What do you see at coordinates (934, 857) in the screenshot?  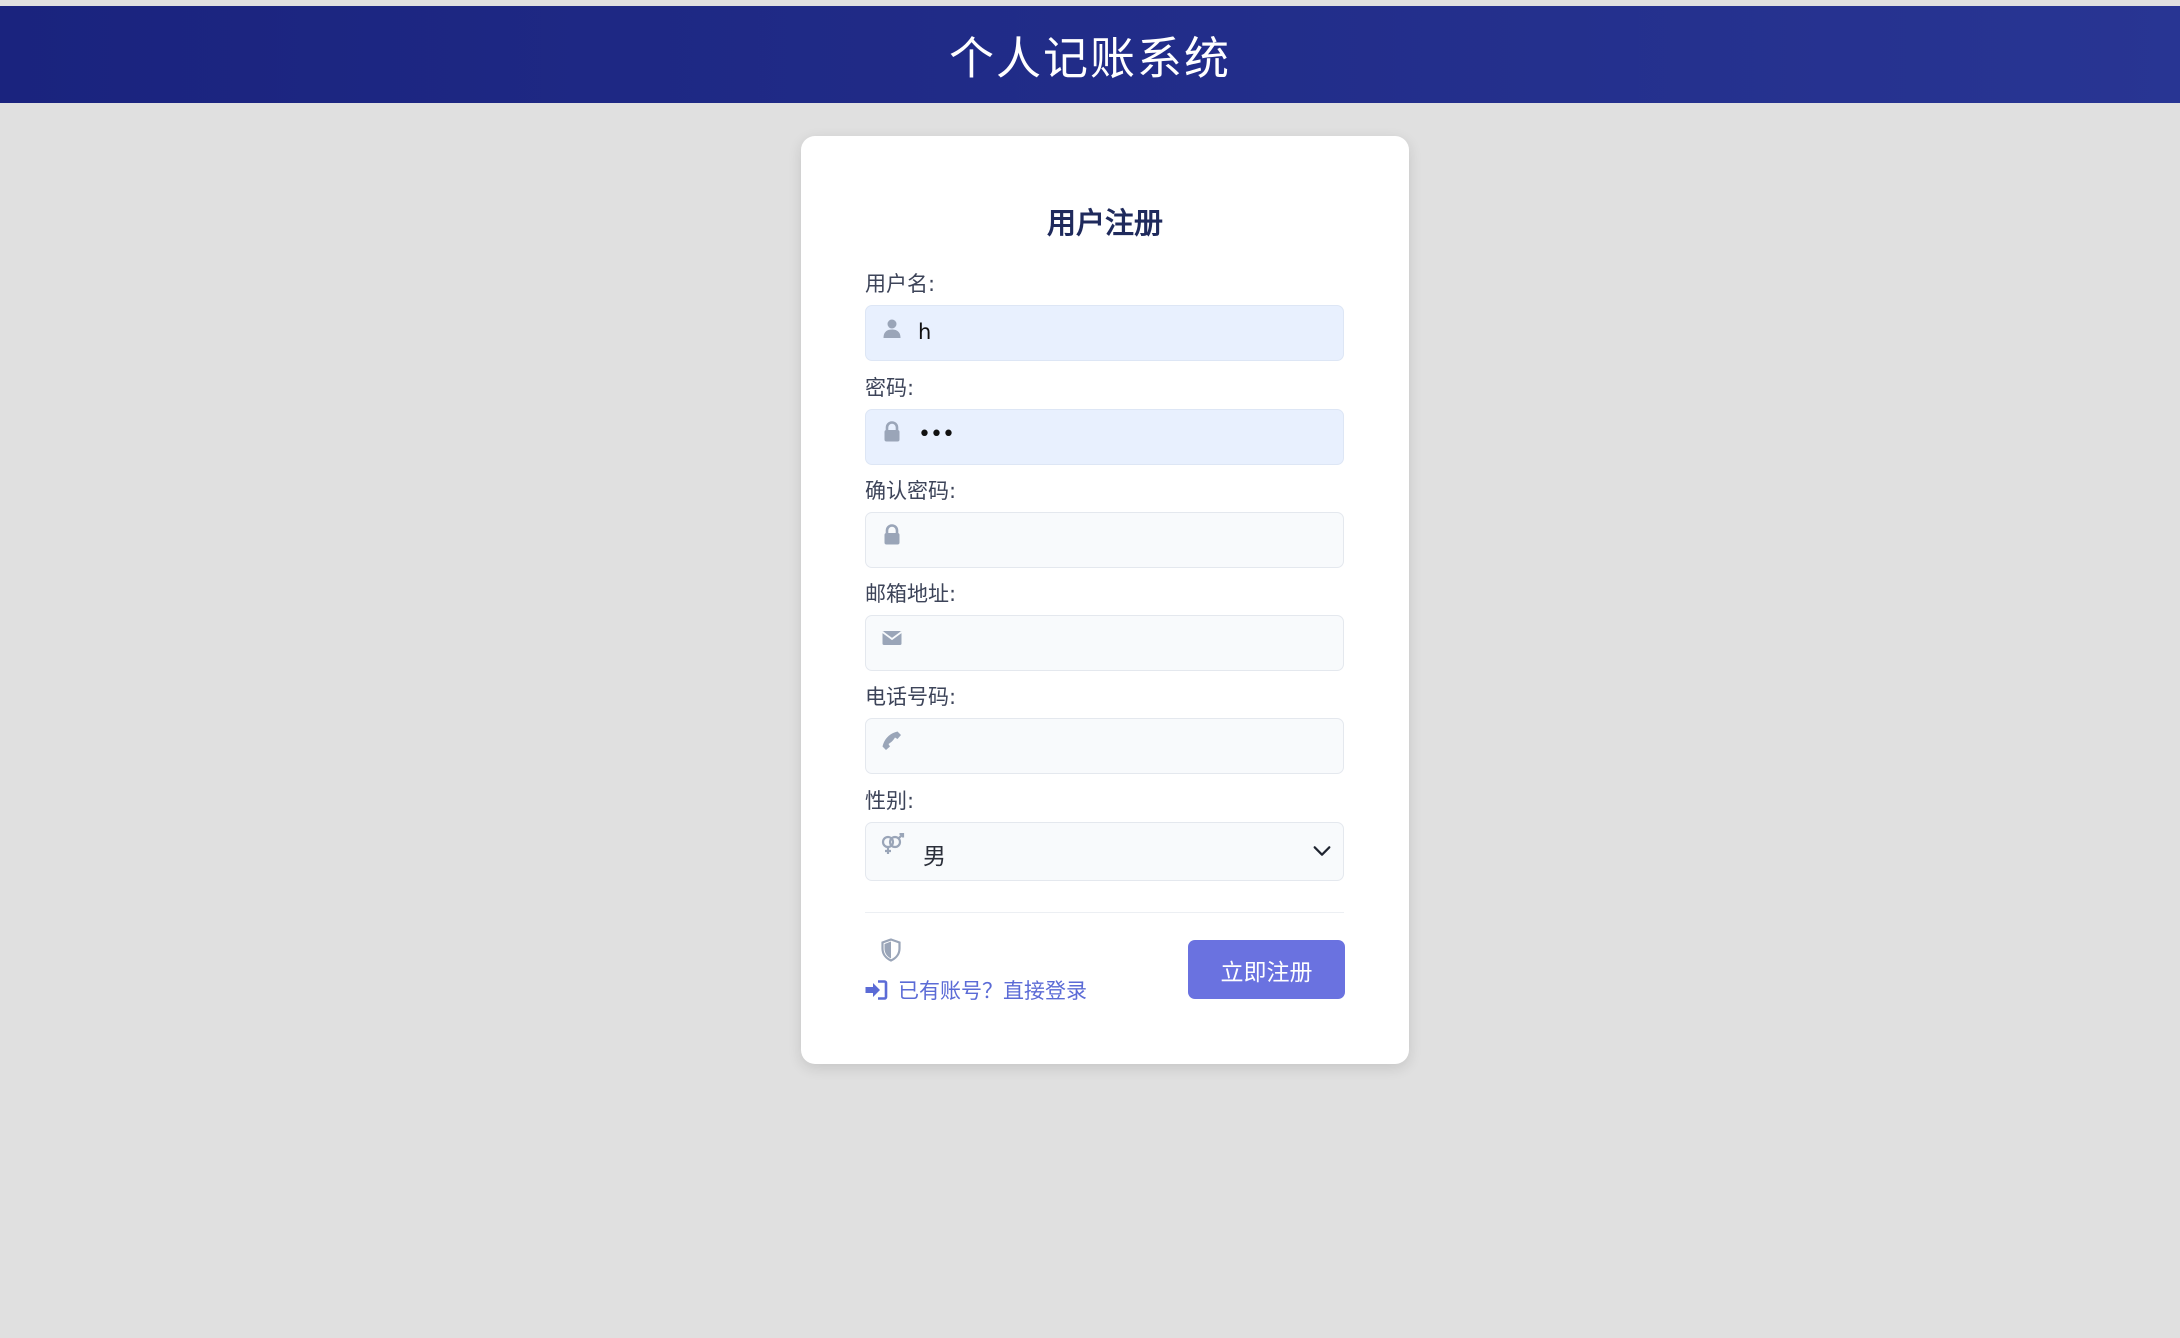 I see `gender-selected-value: 男` at bounding box center [934, 857].